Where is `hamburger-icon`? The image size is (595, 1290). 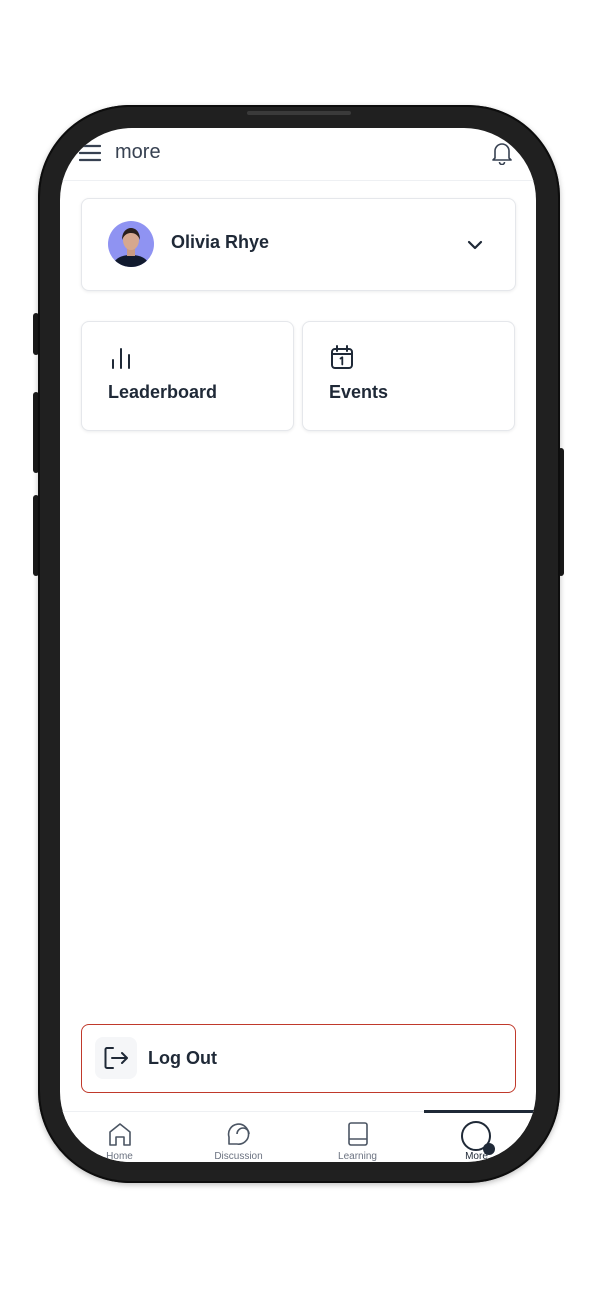
hamburger-icon is located at coordinates (90, 153).